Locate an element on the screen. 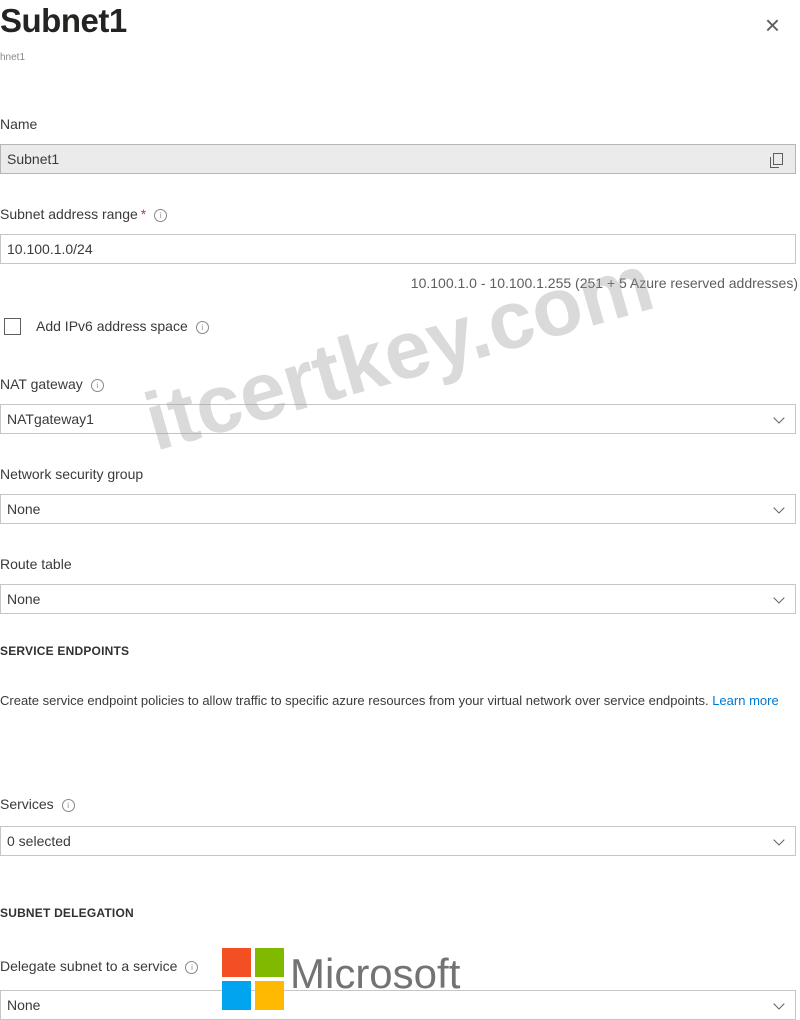 The height and width of the screenshot is (1020, 800). logo-square-green is located at coordinates (269, 962).